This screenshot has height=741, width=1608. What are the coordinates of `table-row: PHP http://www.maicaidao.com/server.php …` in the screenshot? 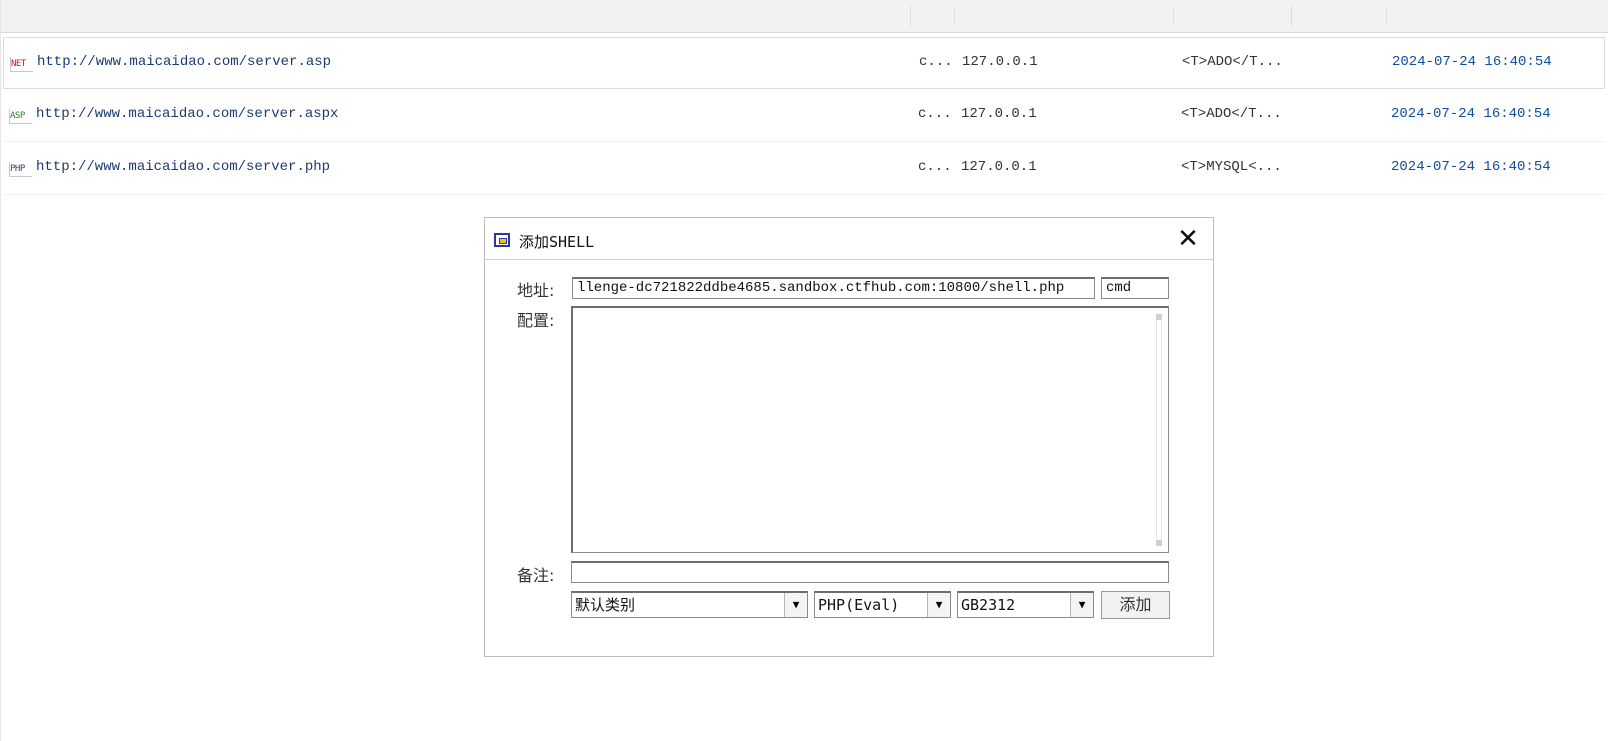 It's located at (804, 169).